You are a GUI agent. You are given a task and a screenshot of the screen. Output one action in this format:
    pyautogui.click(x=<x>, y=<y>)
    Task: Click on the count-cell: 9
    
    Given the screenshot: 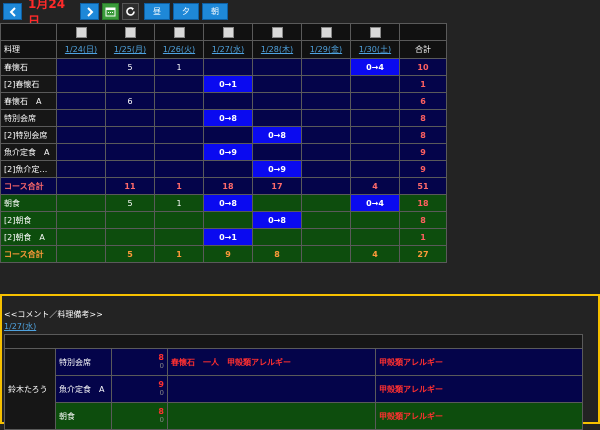 What is the action you would take?
    pyautogui.click(x=228, y=254)
    